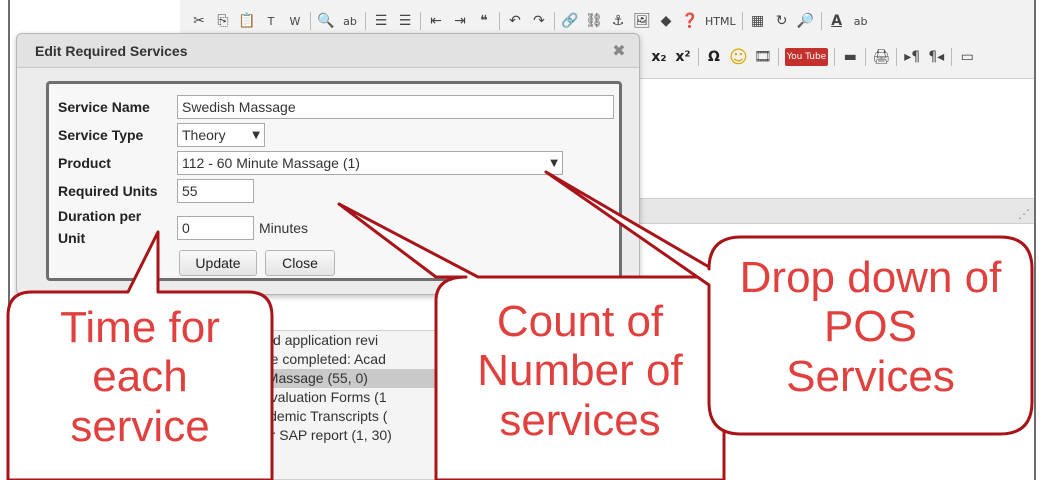 The height and width of the screenshot is (480, 1049). Describe the element at coordinates (659, 57) in the screenshot. I see `toolbar-button-icon: x₂` at that location.